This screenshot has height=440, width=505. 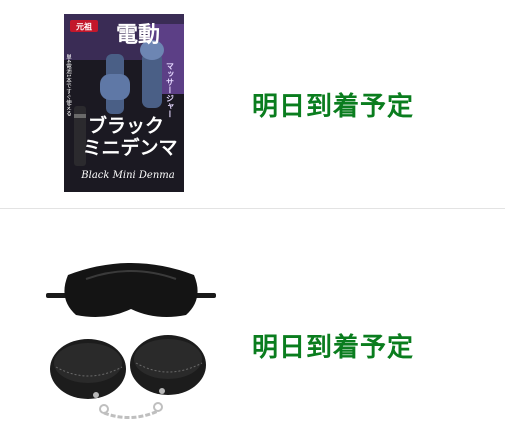 I want to click on package-title-line2: ミニデンマ, so click(x=129, y=147).